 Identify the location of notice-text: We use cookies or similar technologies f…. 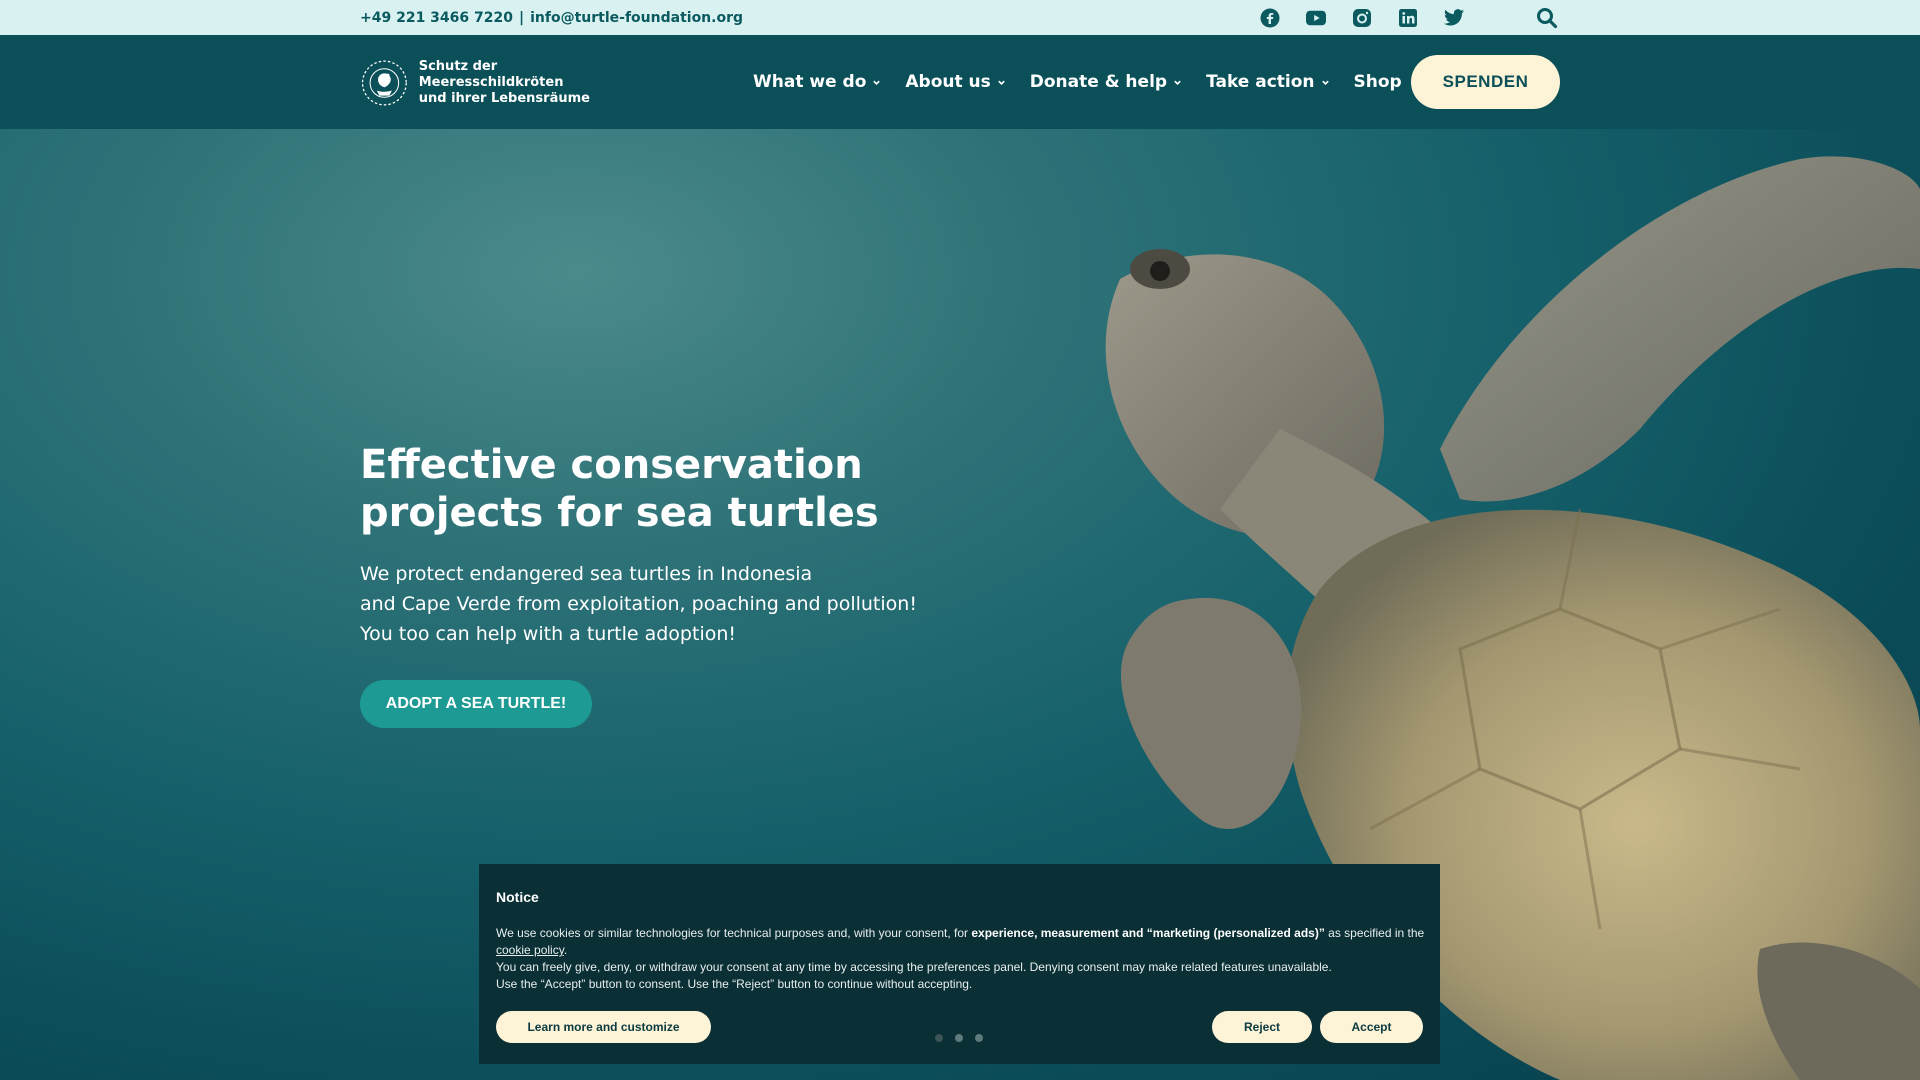
(734, 933).